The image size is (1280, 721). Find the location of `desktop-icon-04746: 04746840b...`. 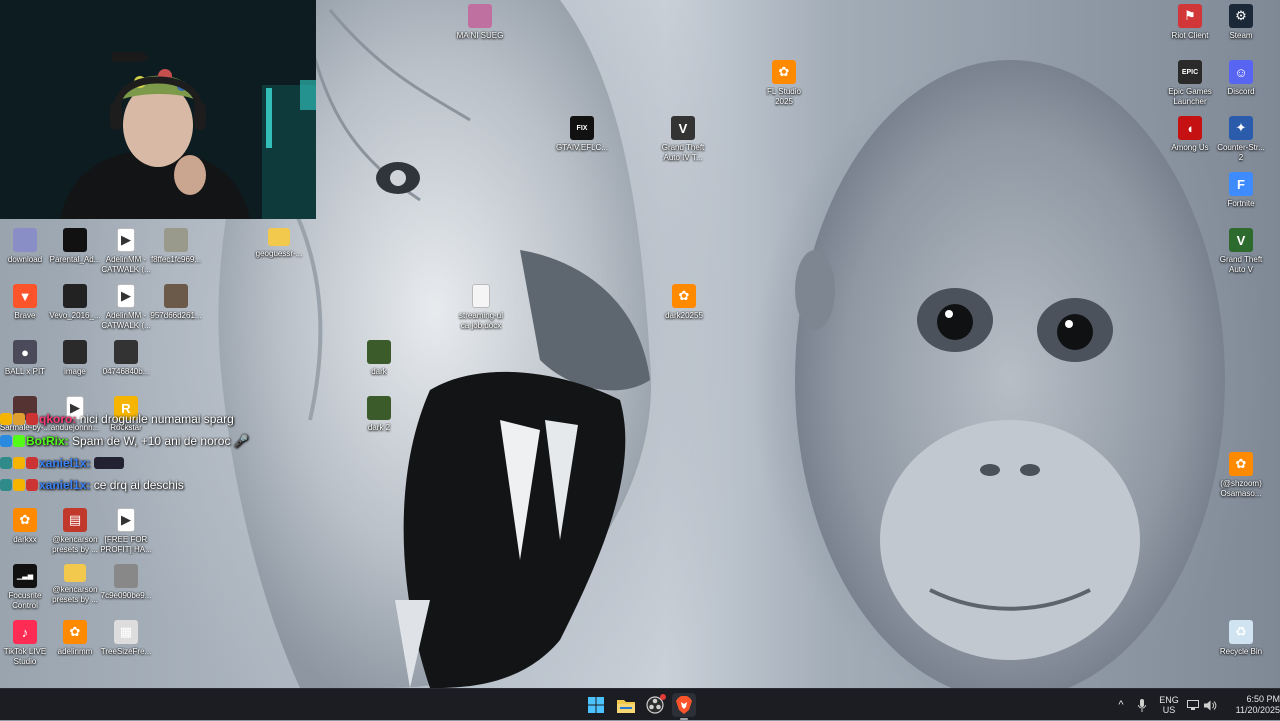

desktop-icon-04746: 04746840b... is located at coordinates (126, 358).